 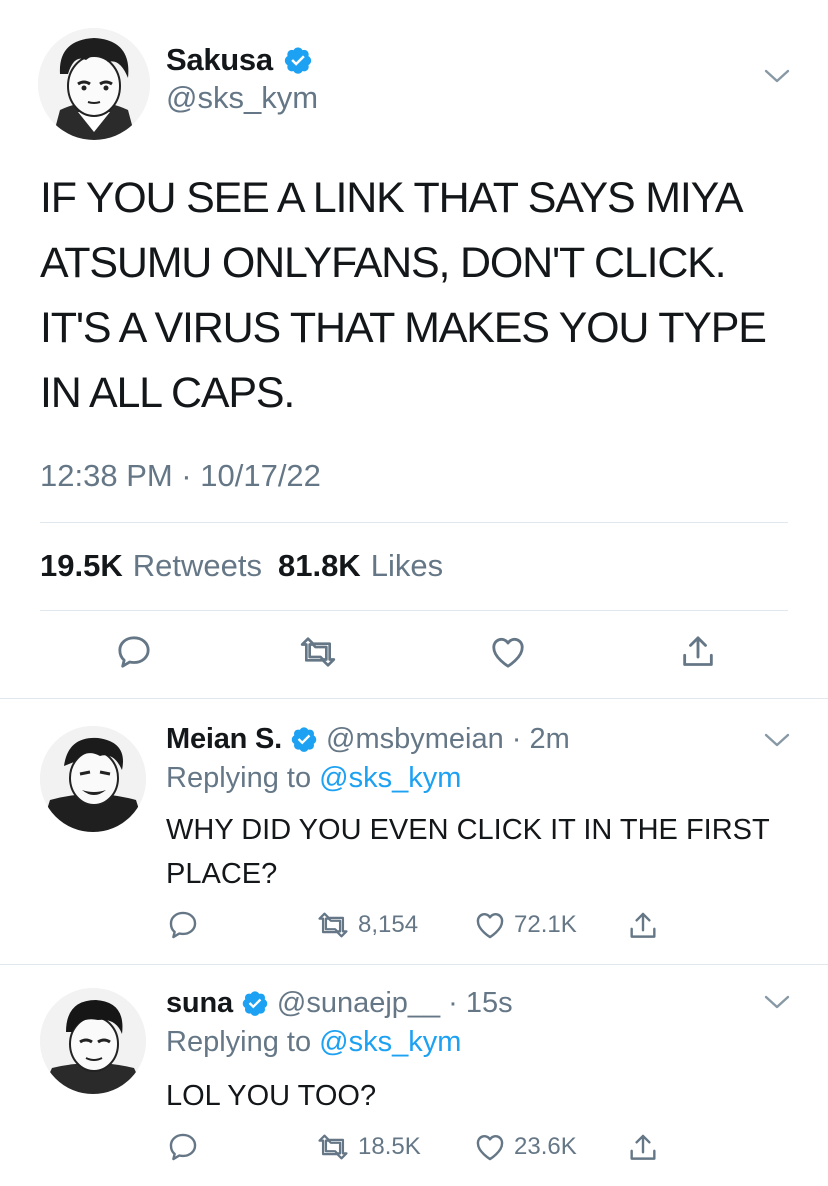 I want to click on like-button: 72.1K, so click(x=524, y=925).